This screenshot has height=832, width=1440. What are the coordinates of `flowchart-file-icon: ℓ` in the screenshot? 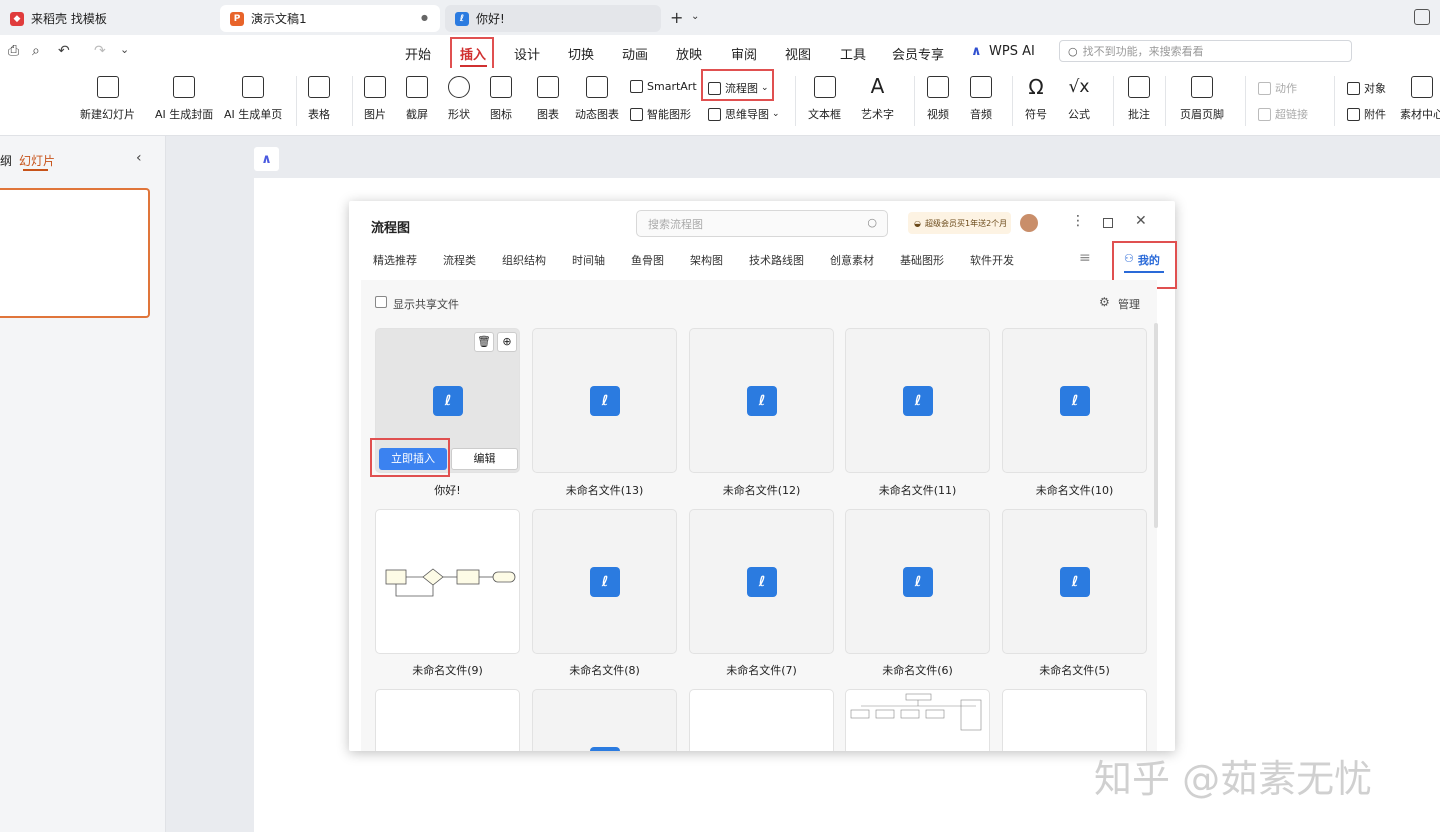 It's located at (1075, 401).